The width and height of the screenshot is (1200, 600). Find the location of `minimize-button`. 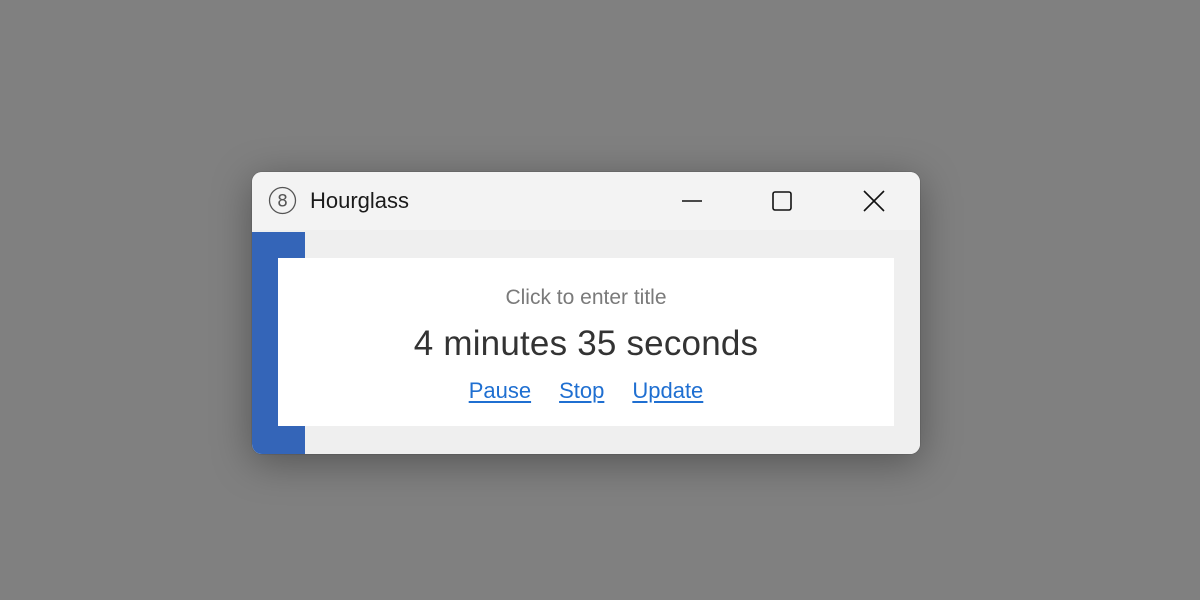

minimize-button is located at coordinates (692, 201).